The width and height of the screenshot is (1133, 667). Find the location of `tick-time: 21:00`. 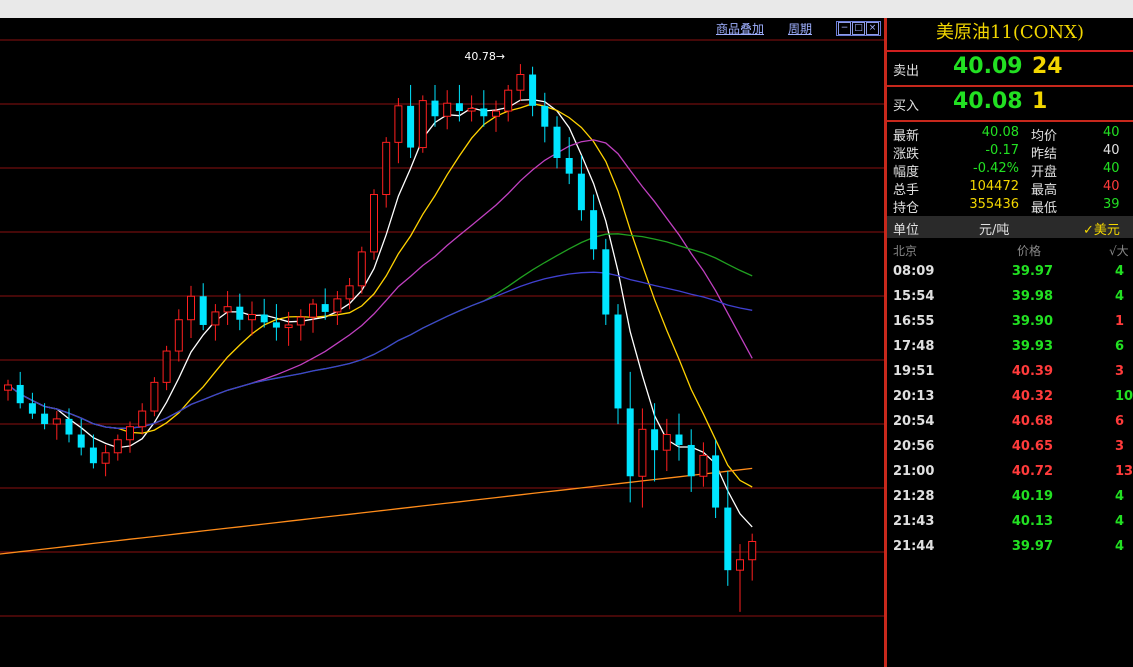

tick-time: 21:00 is located at coordinates (914, 471).